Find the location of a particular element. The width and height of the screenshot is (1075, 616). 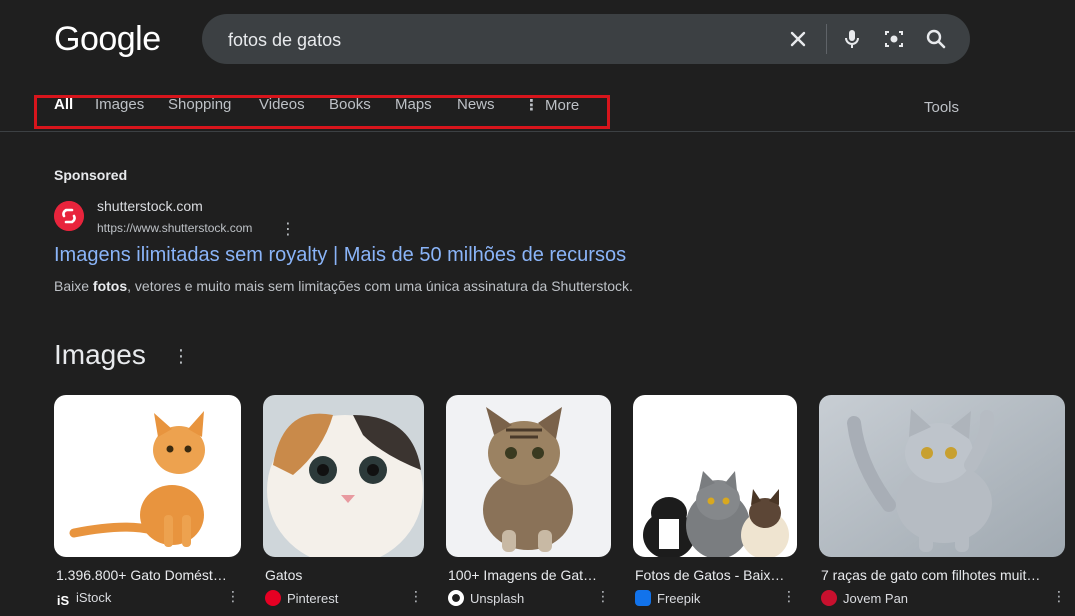

microphone-icon is located at coordinates (852, 39).